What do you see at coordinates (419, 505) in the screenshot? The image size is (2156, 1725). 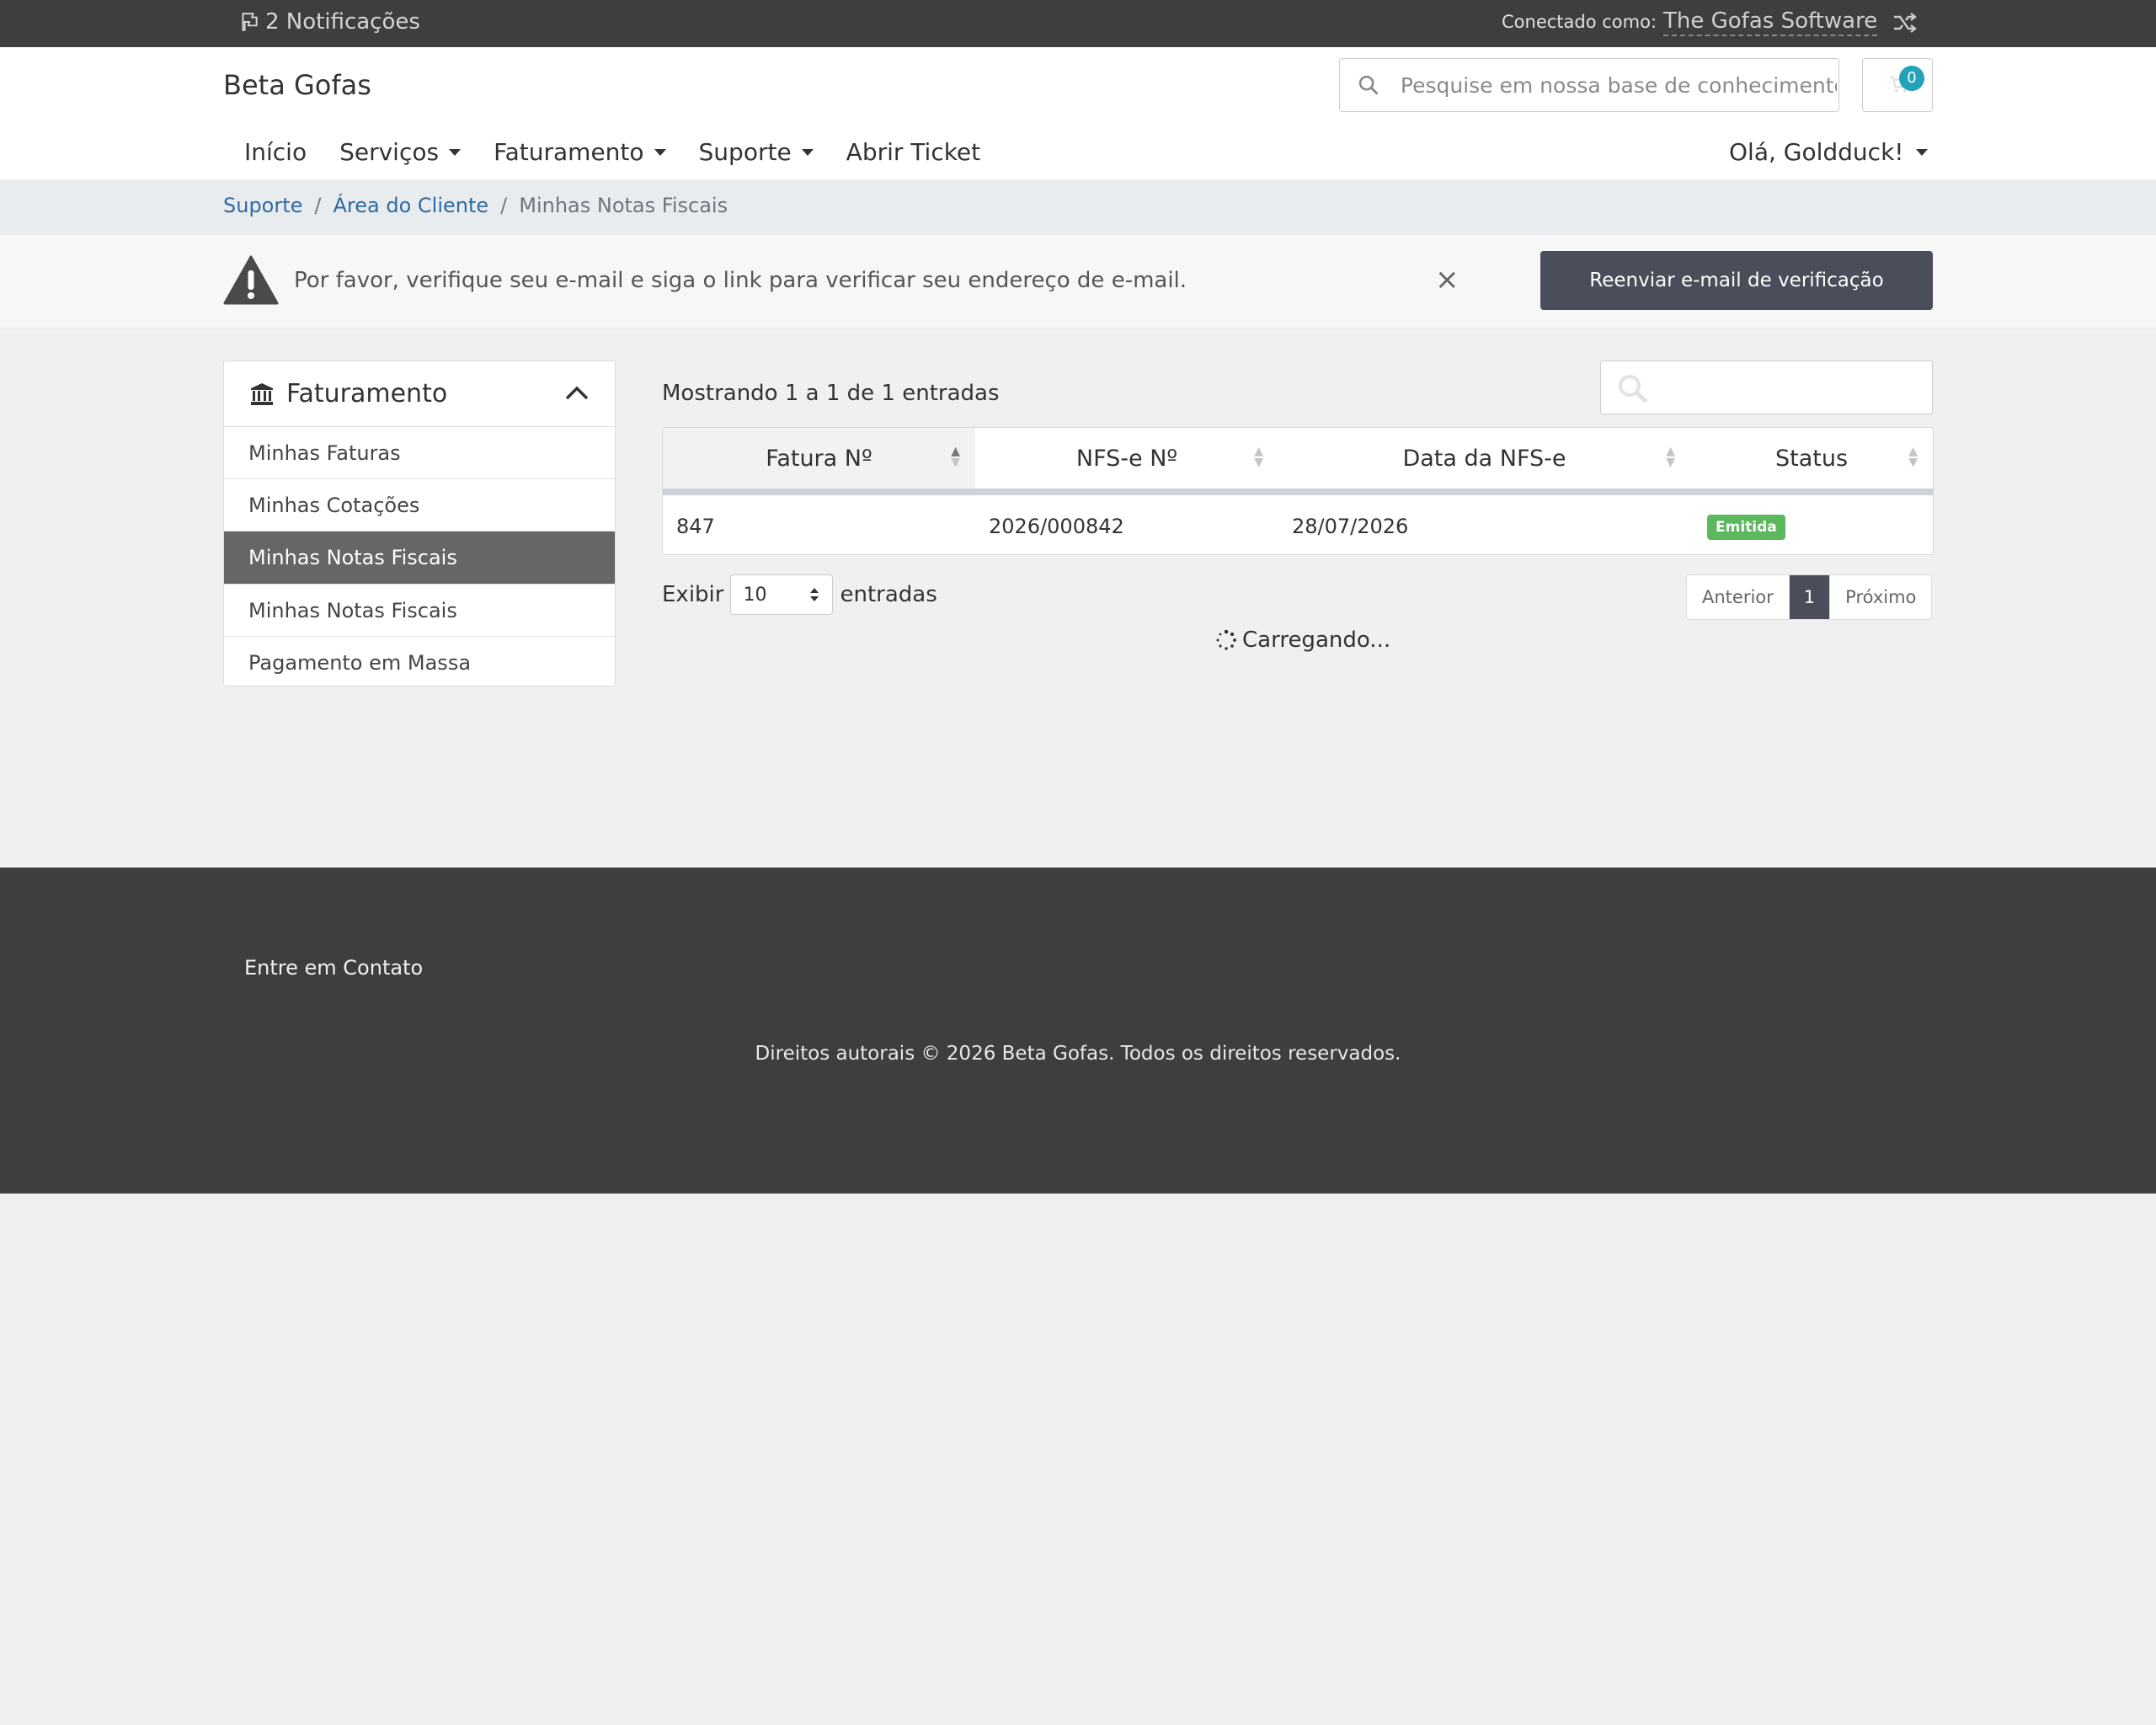 I see `sidebar-item-my-quotes: Minhas Cotações` at bounding box center [419, 505].